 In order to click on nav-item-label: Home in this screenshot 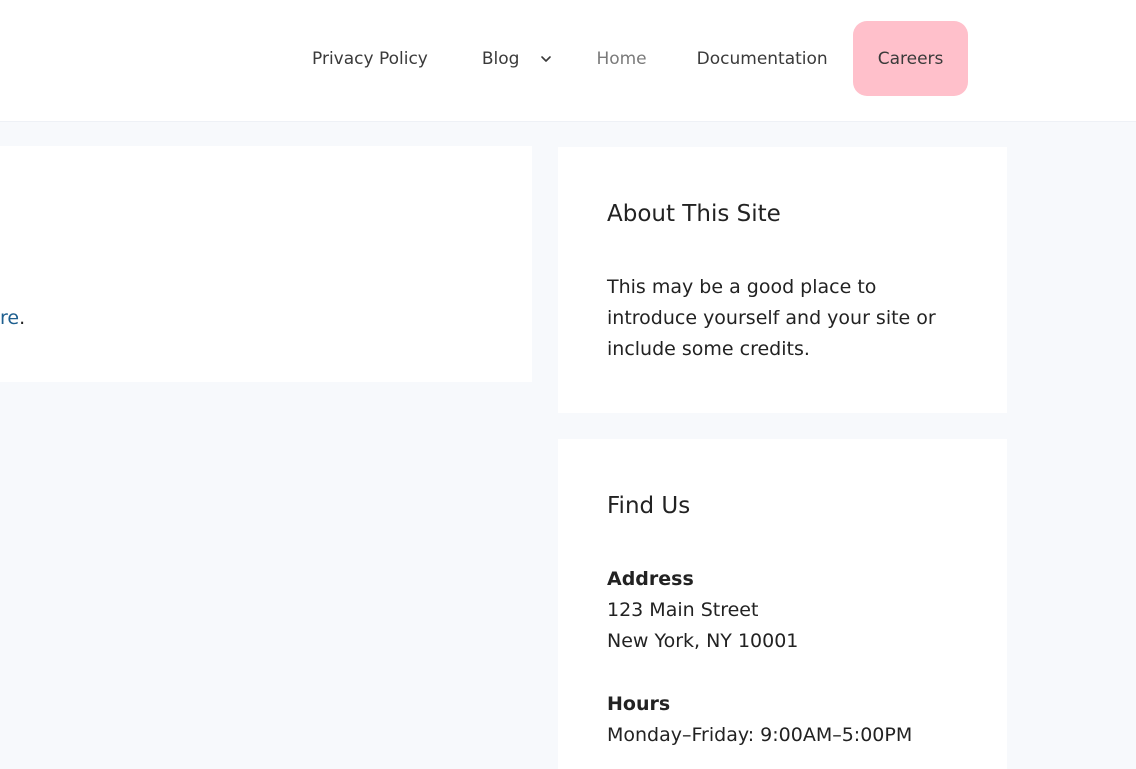, I will do `click(621, 58)`.